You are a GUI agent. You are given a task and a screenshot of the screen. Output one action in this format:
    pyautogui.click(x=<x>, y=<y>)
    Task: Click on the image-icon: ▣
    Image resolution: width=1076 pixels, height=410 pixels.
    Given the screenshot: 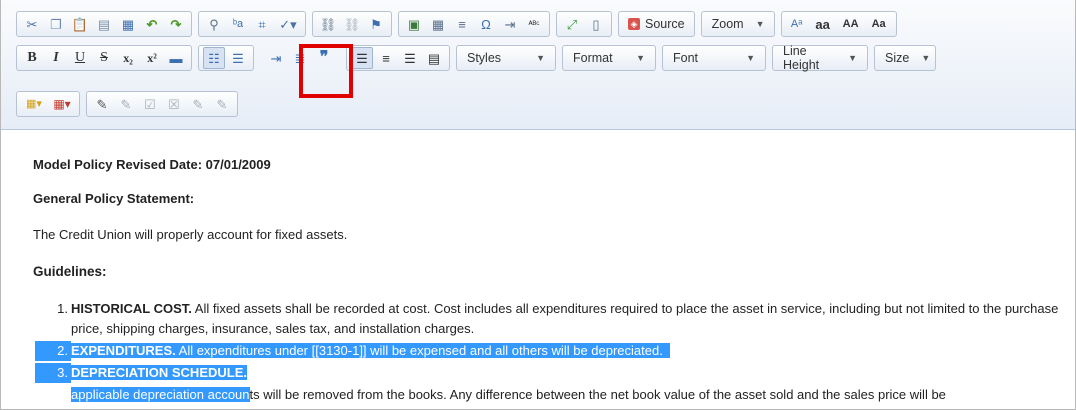 What is the action you would take?
    pyautogui.click(x=414, y=24)
    